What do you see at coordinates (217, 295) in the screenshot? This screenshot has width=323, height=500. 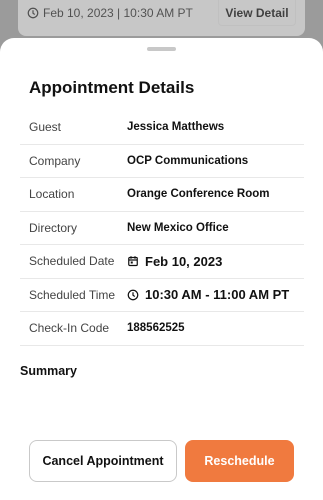 I see `scheduled-time: 10:30 AM - 11:00 AM PT` at bounding box center [217, 295].